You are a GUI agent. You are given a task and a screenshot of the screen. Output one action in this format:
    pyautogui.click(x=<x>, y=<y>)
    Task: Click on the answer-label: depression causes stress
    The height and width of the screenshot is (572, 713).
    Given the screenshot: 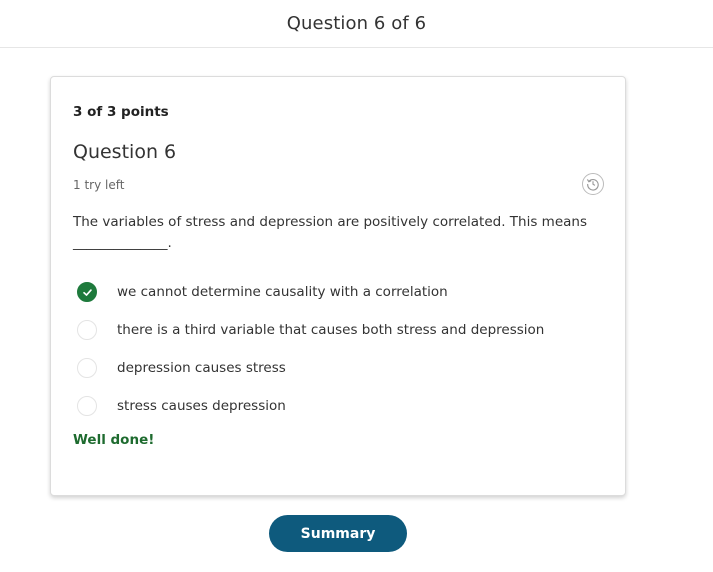 What is the action you would take?
    pyautogui.click(x=201, y=368)
    